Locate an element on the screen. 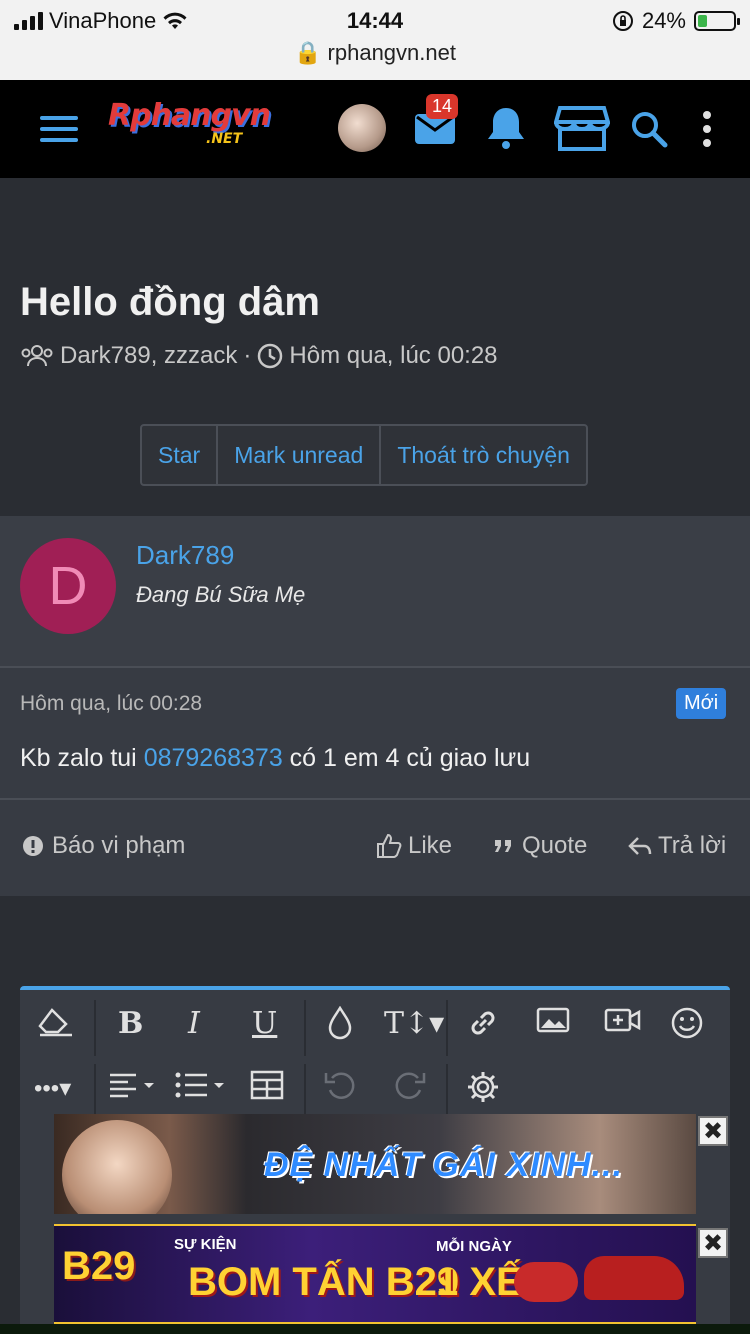  report-button: Báo vi phạm is located at coordinates (103, 846).